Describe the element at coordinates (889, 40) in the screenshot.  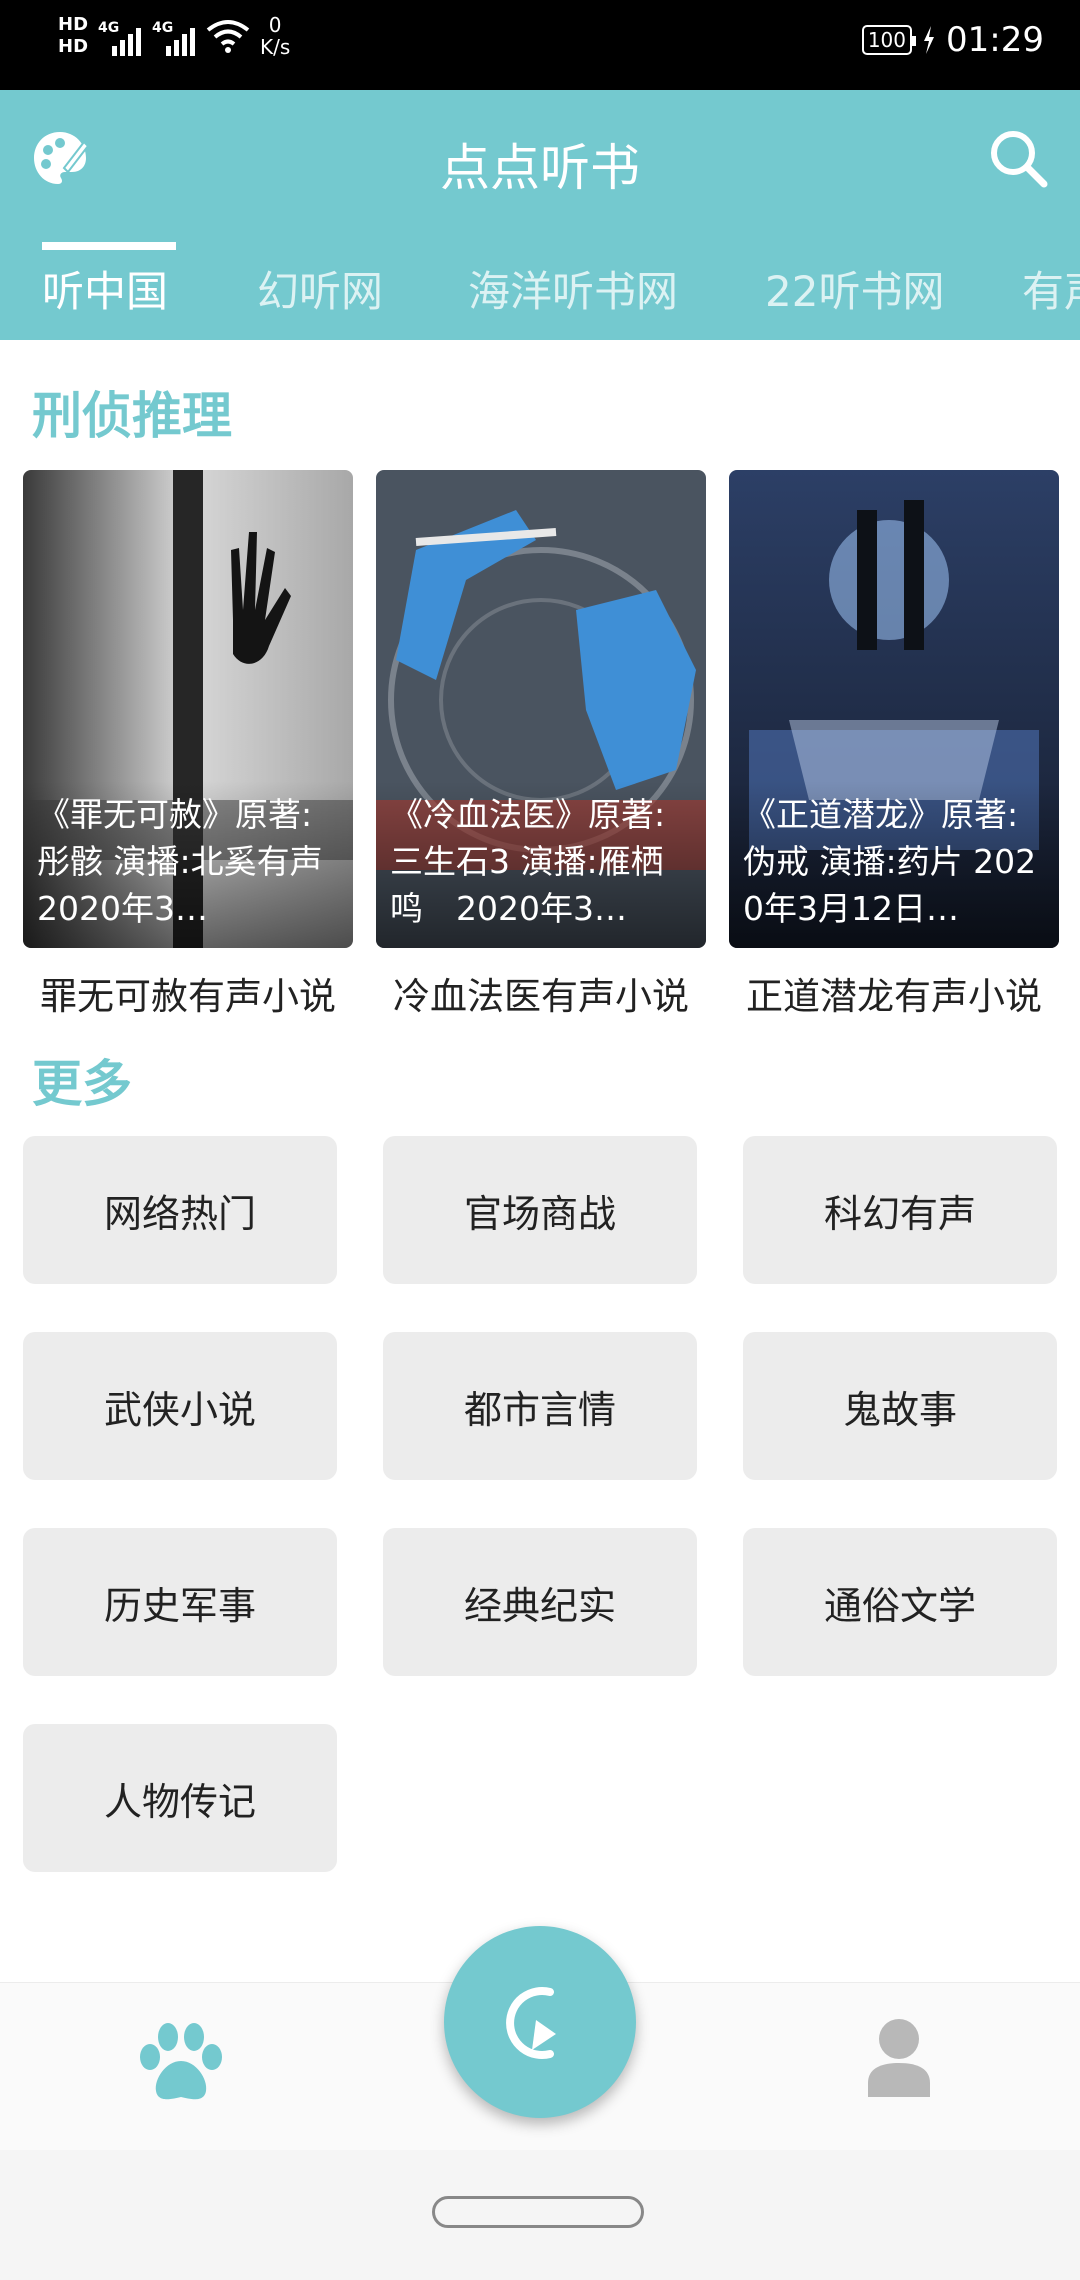
I see `battery-icon: 100` at that location.